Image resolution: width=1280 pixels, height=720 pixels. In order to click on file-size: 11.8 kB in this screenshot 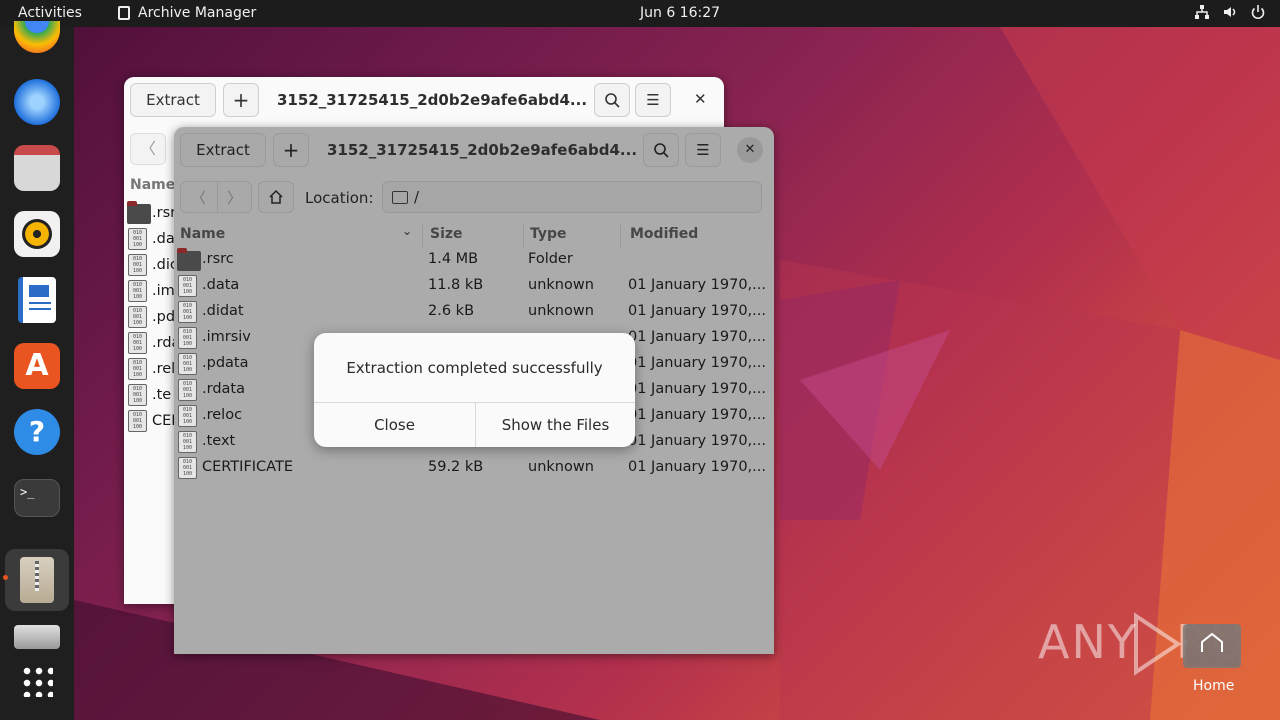, I will do `click(456, 285)`.